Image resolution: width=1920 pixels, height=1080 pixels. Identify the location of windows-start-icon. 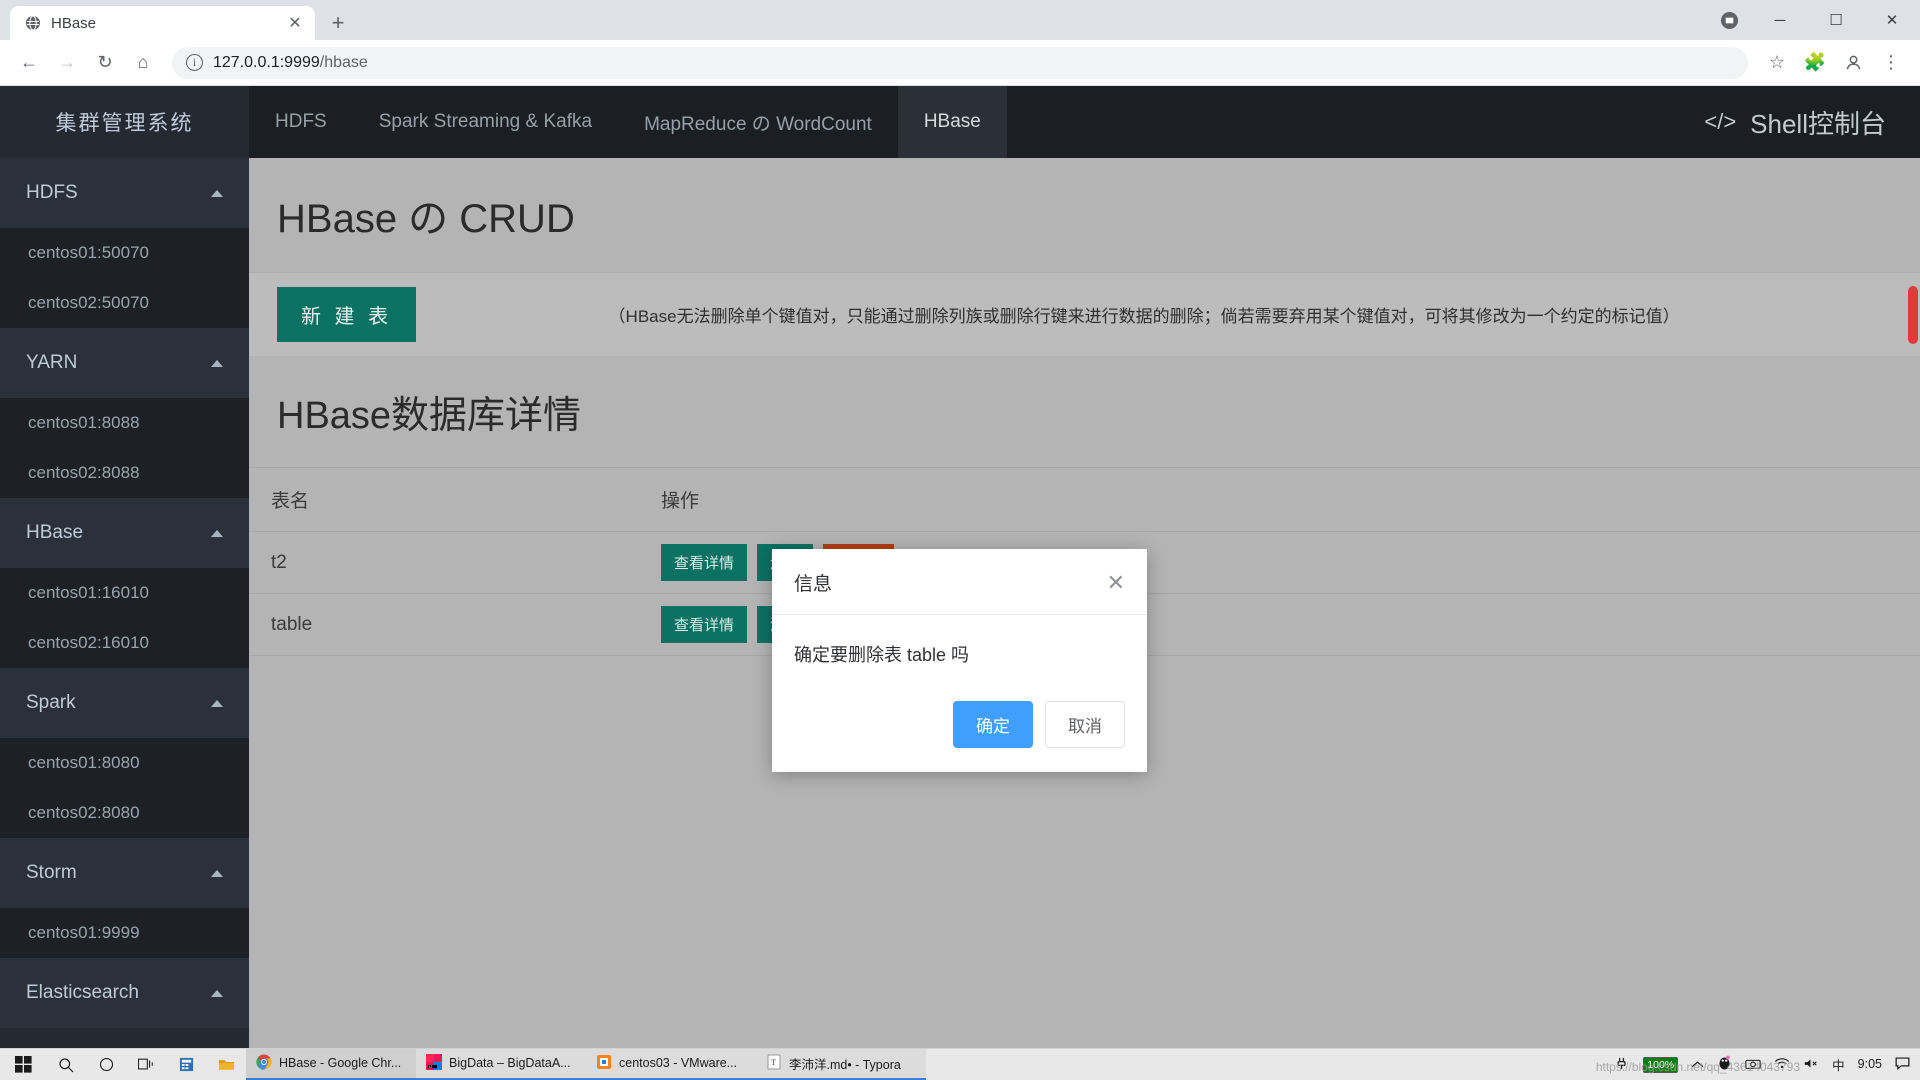
(23, 1064).